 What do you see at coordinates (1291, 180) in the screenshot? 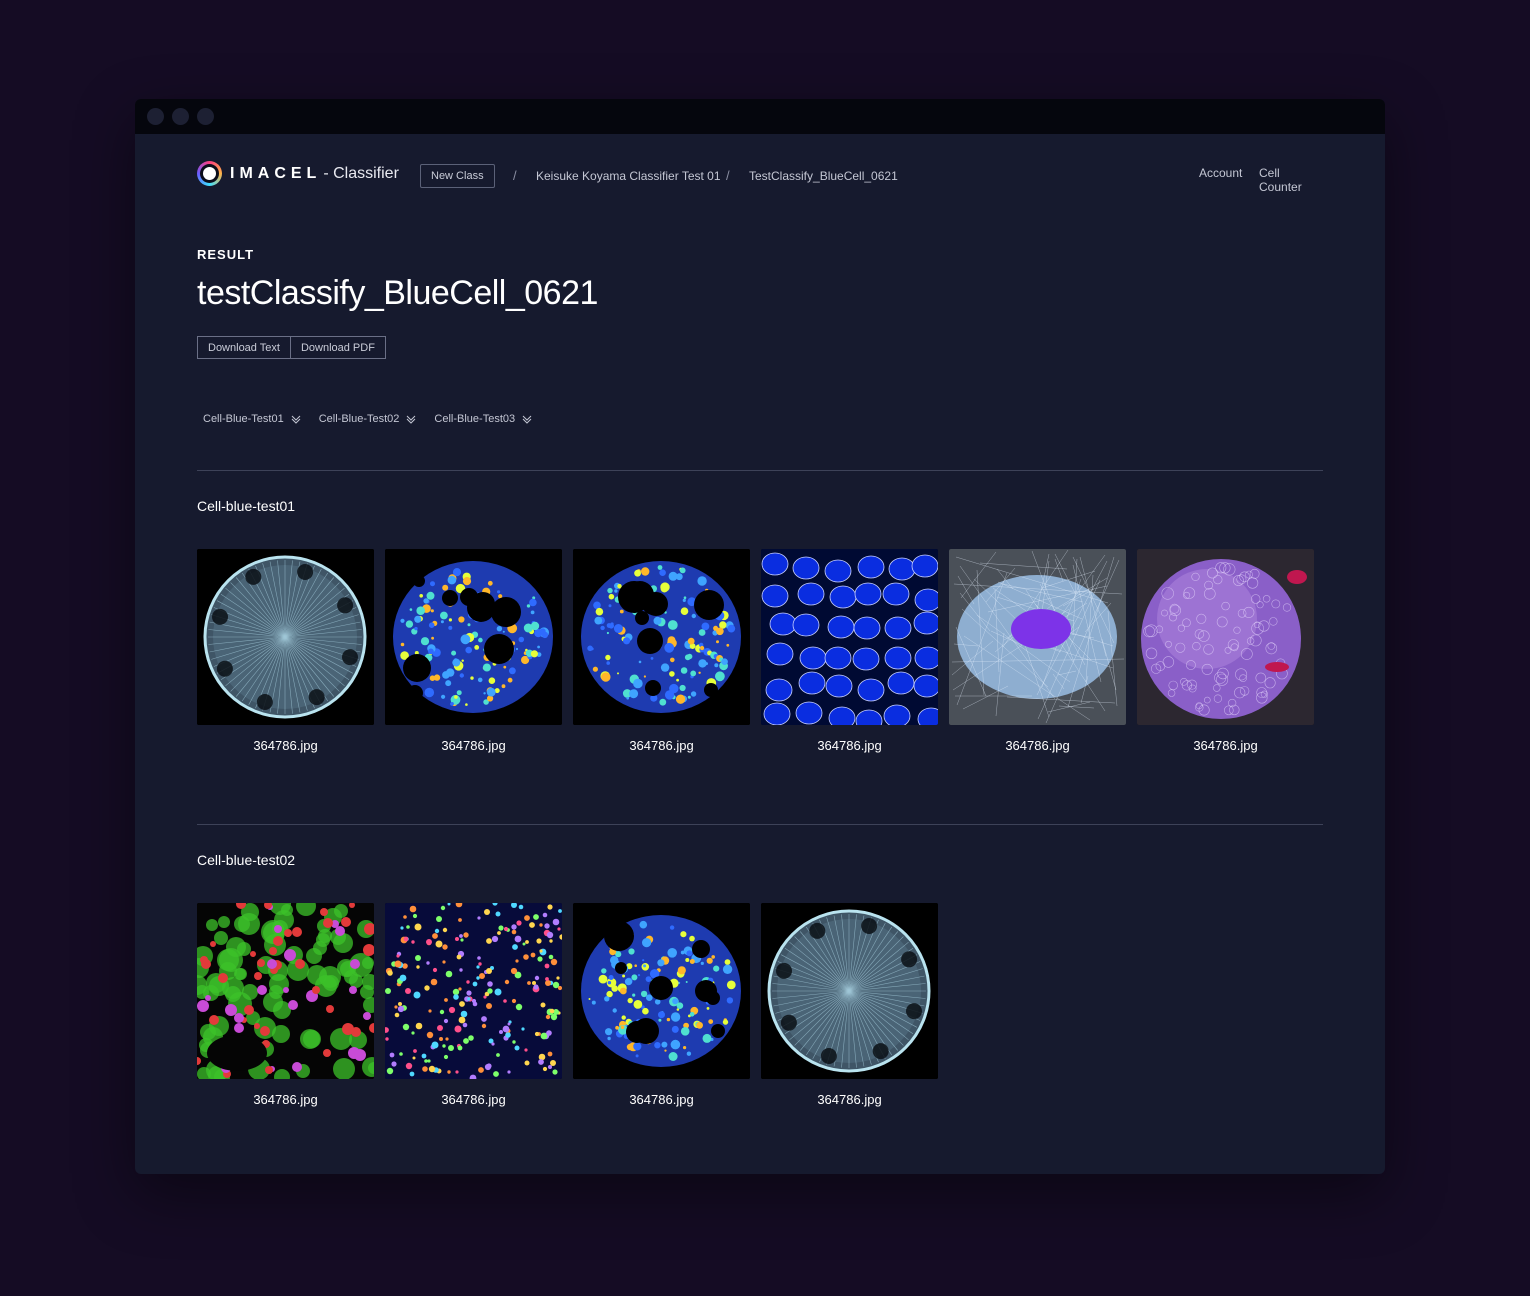
I see `cell-counter-link: Cell Counter` at bounding box center [1291, 180].